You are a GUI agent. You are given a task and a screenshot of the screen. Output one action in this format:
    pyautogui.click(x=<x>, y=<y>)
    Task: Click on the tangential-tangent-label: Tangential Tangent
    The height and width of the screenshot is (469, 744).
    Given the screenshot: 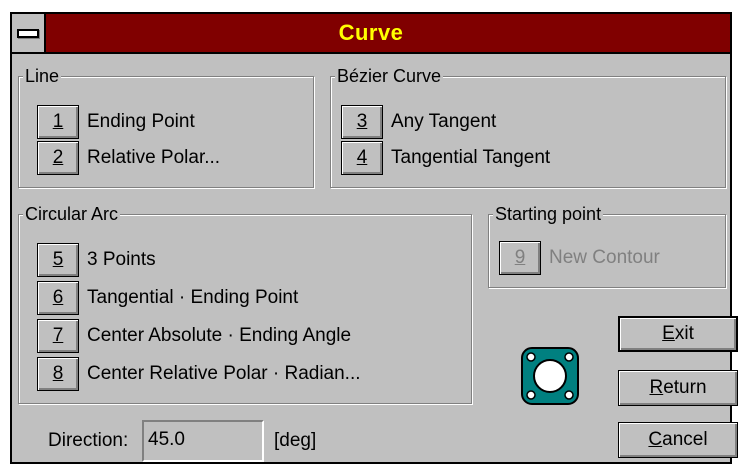 What is the action you would take?
    pyautogui.click(x=471, y=157)
    